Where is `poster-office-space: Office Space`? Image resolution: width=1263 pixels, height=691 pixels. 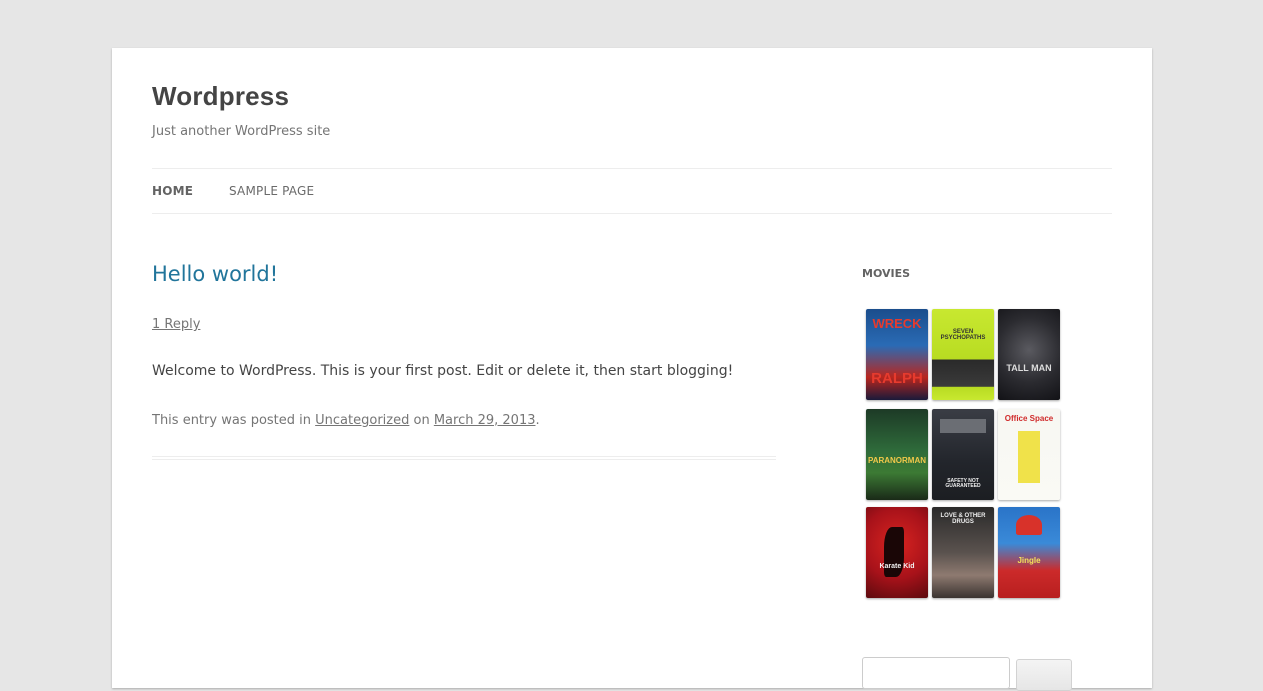 poster-office-space: Office Space is located at coordinates (1029, 454).